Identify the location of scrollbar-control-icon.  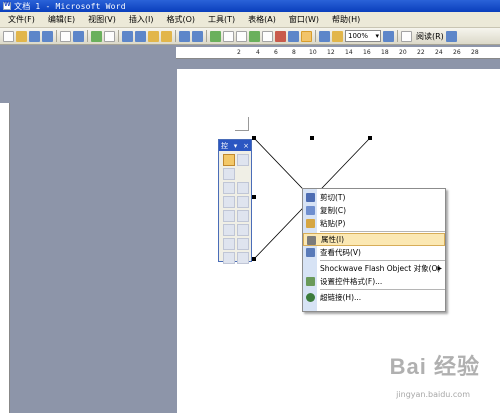
(229, 244).